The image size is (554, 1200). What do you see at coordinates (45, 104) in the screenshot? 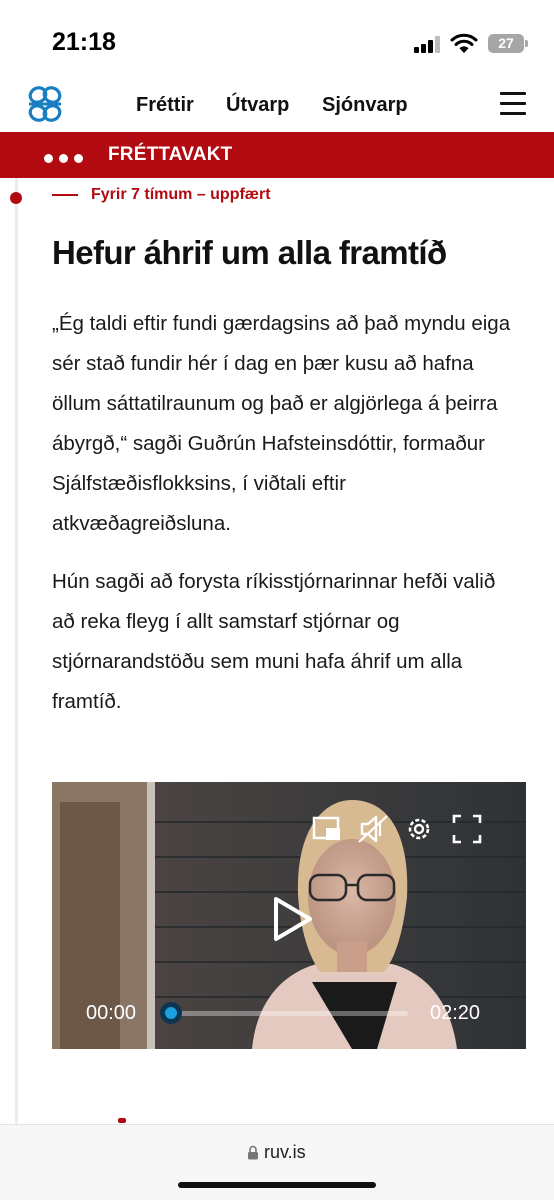
I see `ruv-logo-icon` at bounding box center [45, 104].